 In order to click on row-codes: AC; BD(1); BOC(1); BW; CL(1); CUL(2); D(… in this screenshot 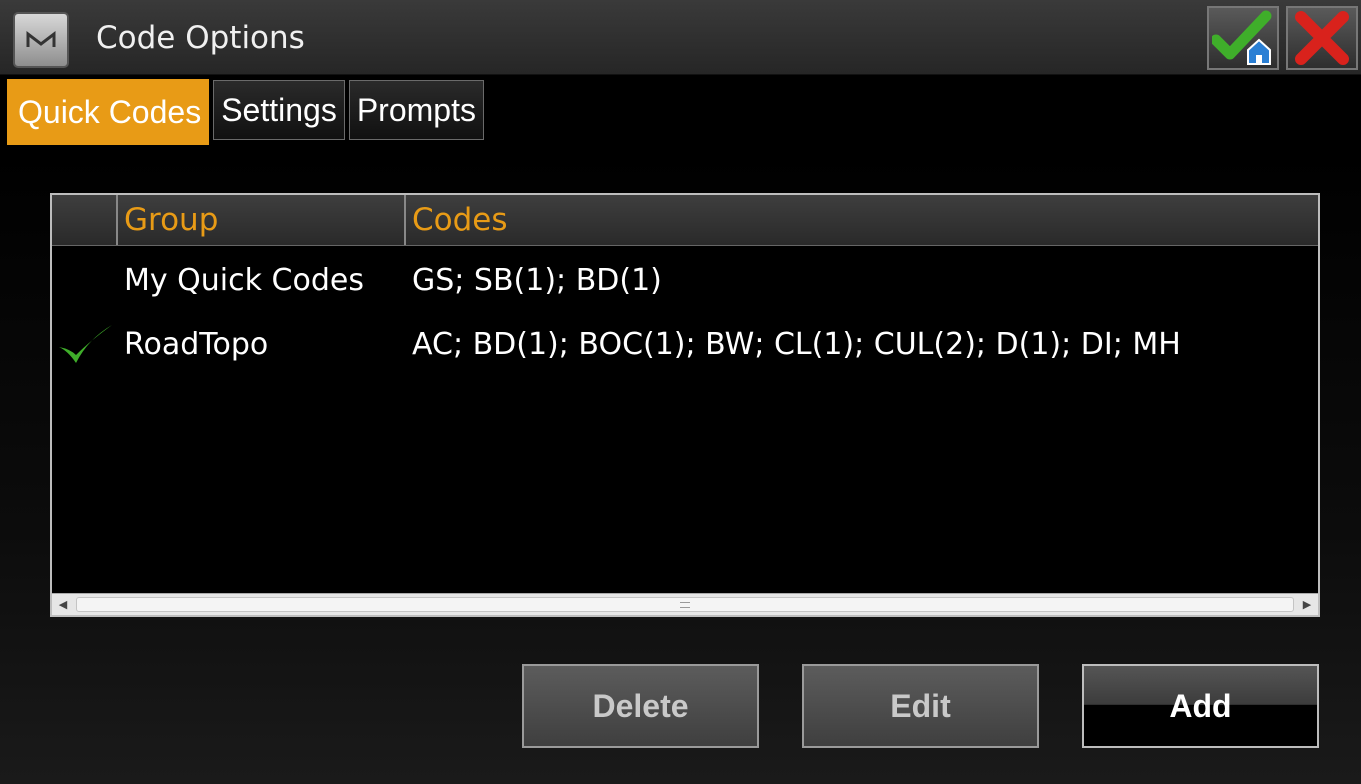, I will do `click(796, 344)`.